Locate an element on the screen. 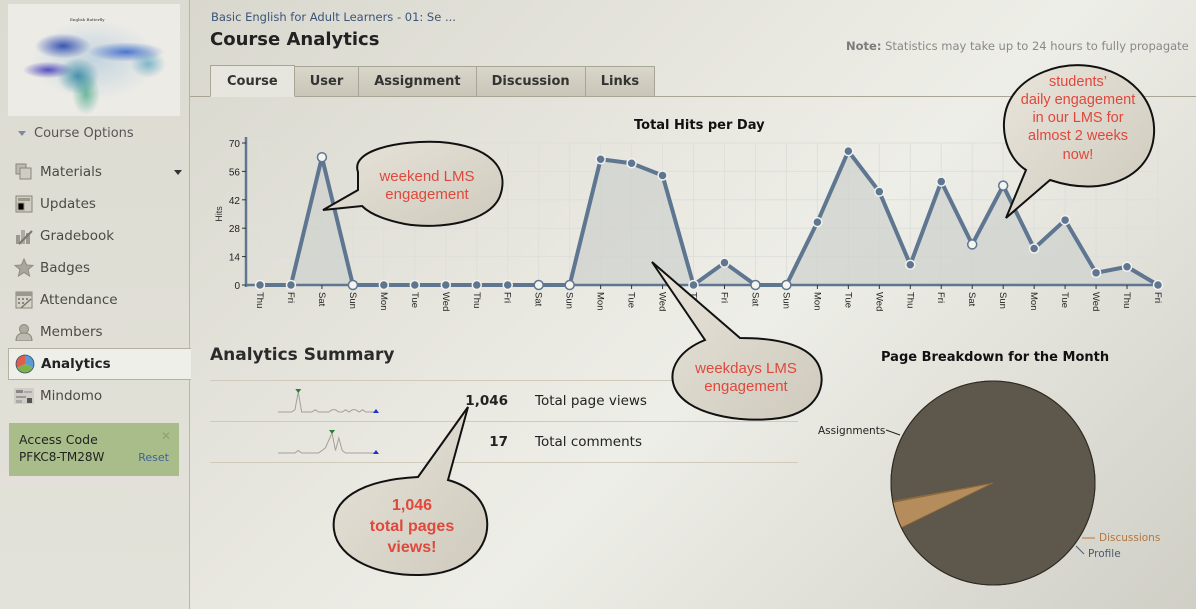  summary-title: Analytics Summary is located at coordinates (302, 355).